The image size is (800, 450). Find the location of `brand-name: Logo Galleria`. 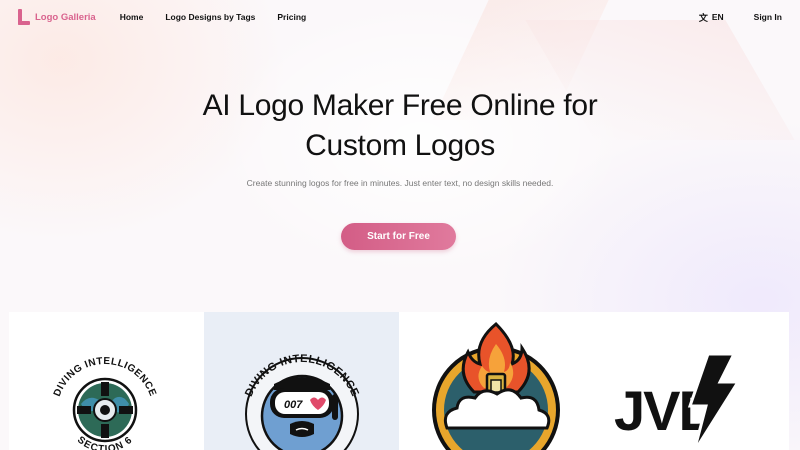

brand-name: Logo Galleria is located at coordinates (65, 17).